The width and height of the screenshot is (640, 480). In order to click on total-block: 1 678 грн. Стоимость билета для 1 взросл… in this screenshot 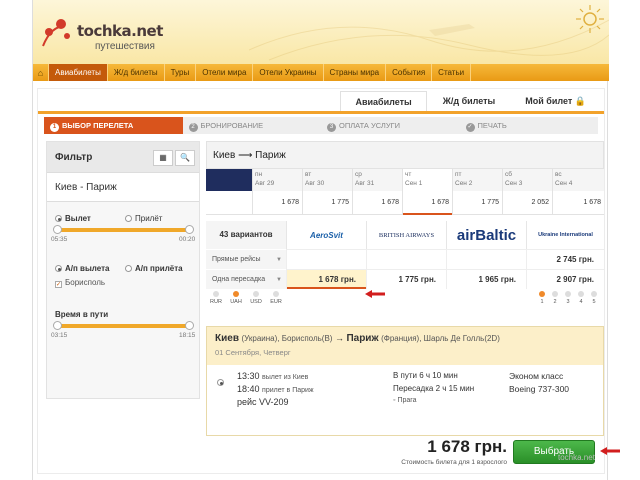, I will do `click(454, 451)`.